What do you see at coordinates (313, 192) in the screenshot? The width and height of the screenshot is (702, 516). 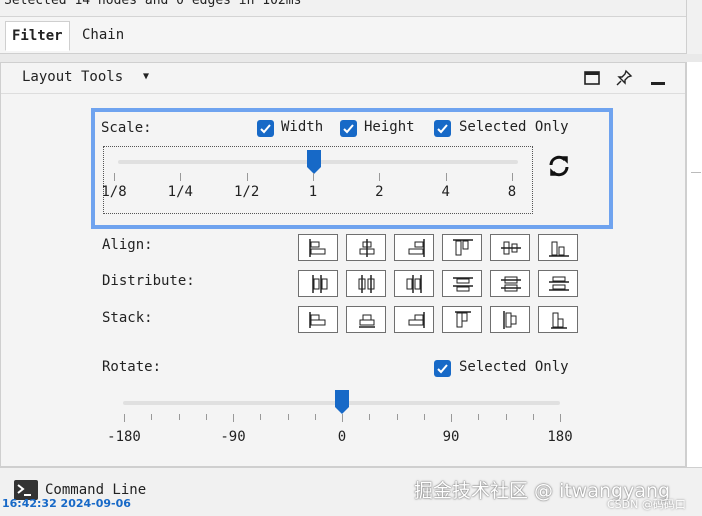 I see `scale-tick-label: 1` at bounding box center [313, 192].